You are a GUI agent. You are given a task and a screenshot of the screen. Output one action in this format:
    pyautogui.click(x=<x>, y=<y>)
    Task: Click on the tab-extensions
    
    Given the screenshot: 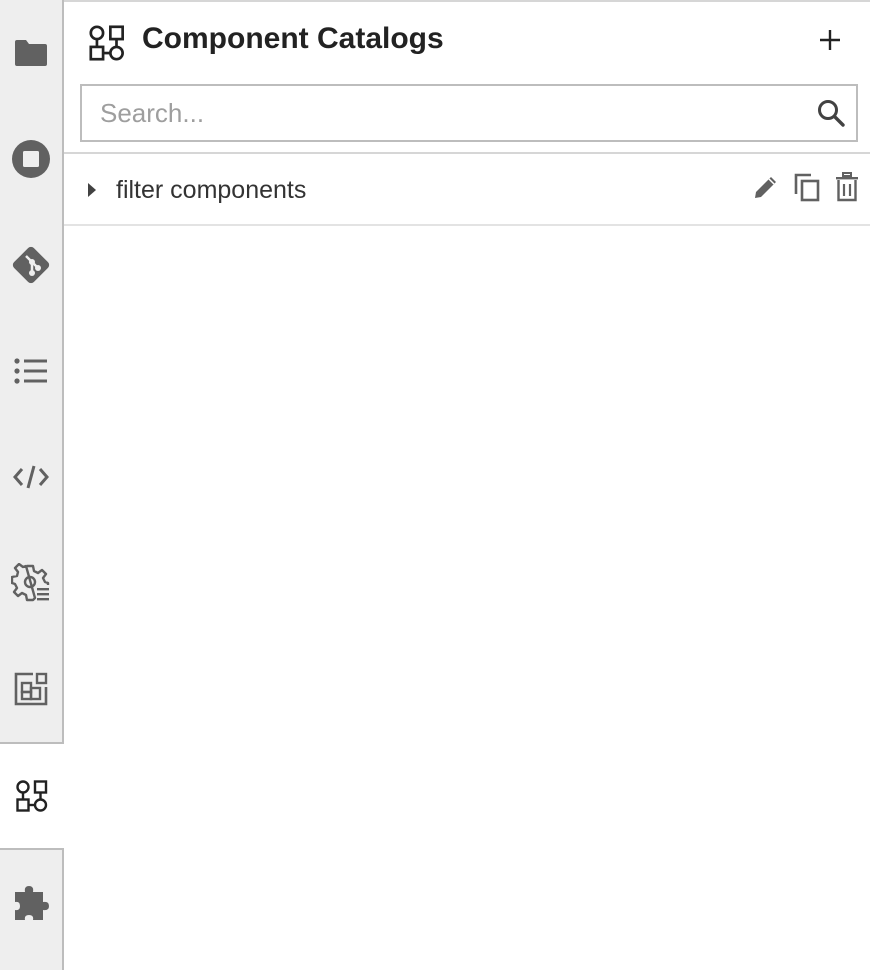 What is the action you would take?
    pyautogui.click(x=31, y=903)
    